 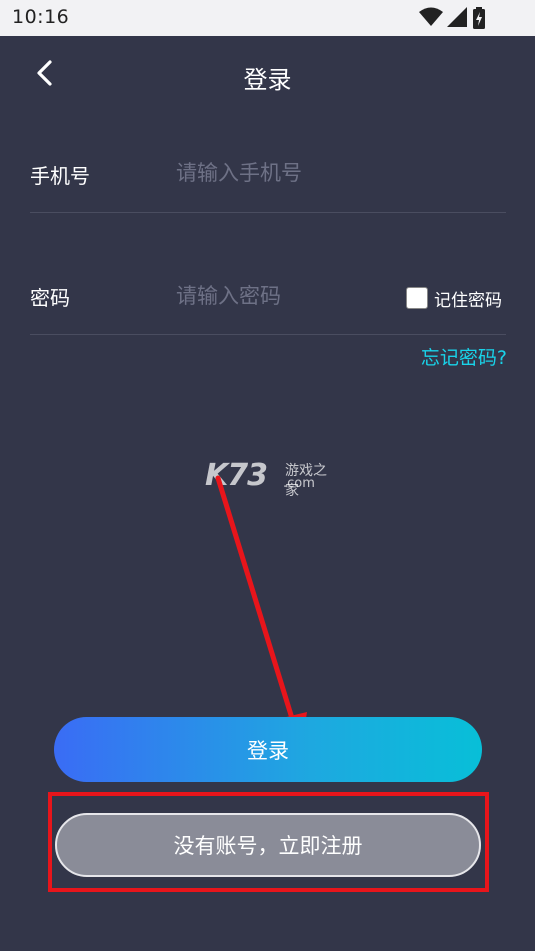 What do you see at coordinates (50, 298) in the screenshot?
I see `password-label: 密码` at bounding box center [50, 298].